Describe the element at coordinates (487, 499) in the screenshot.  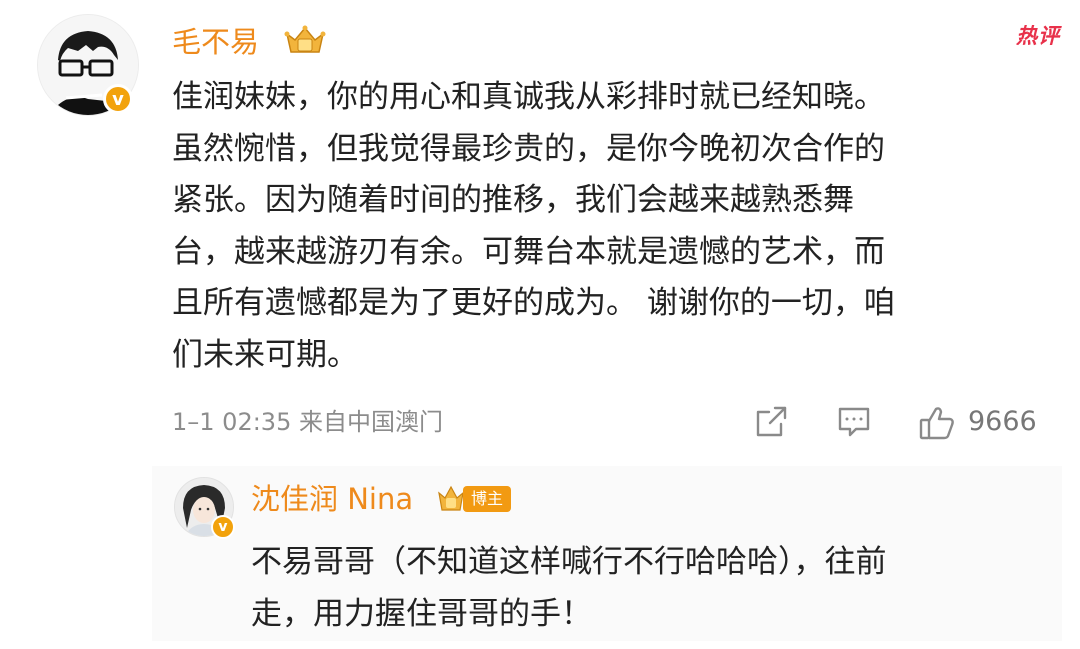
I see `blogger-badge: 博主` at that location.